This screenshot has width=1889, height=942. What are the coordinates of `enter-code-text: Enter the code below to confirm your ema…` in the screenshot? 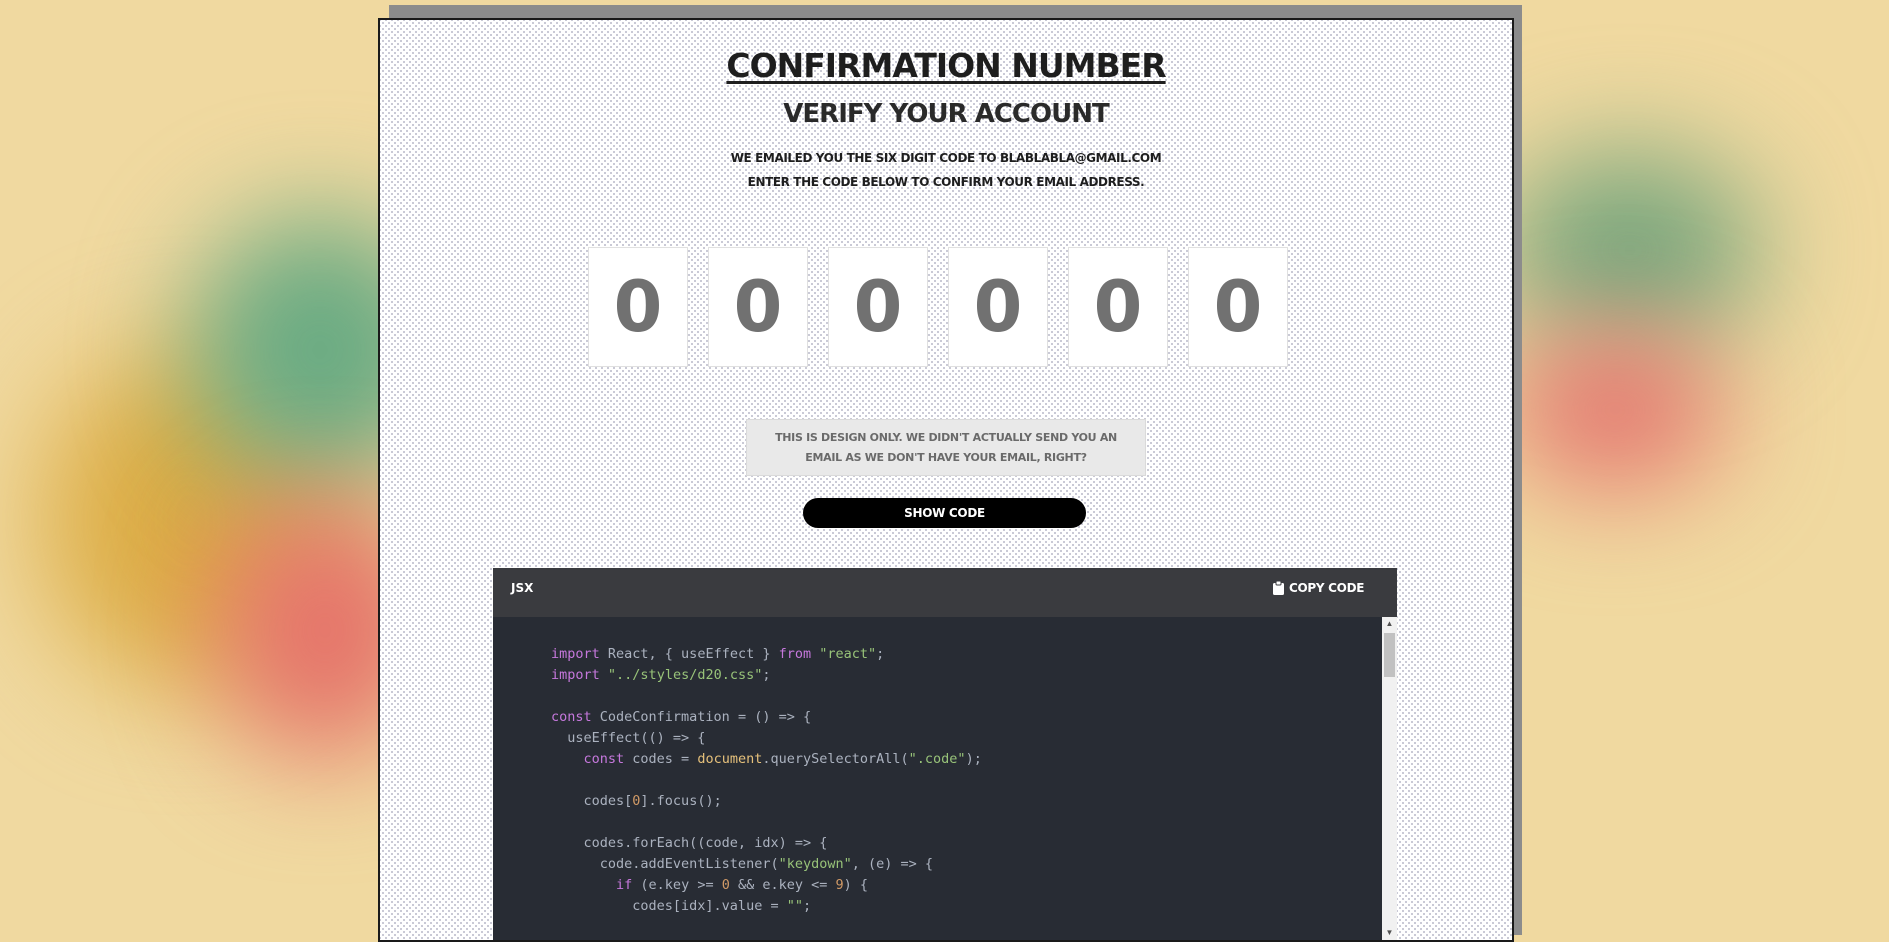 It's located at (946, 182).